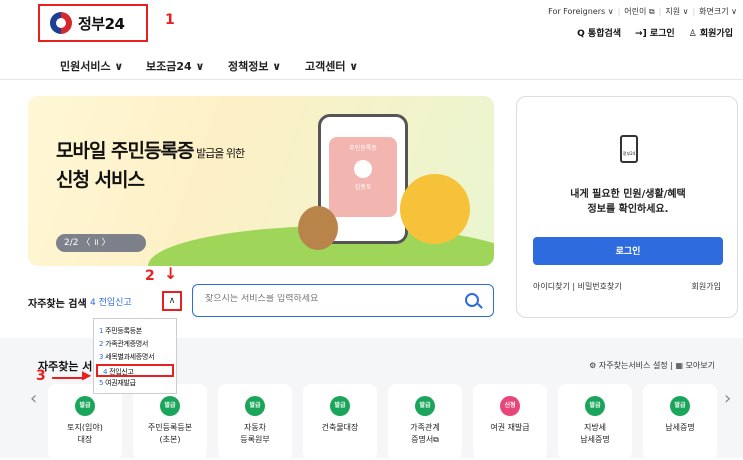 Image resolution: width=743 pixels, height=460 pixels. What do you see at coordinates (718, 11) in the screenshot?
I see `font-size-link: 화면크기 ∨` at bounding box center [718, 11].